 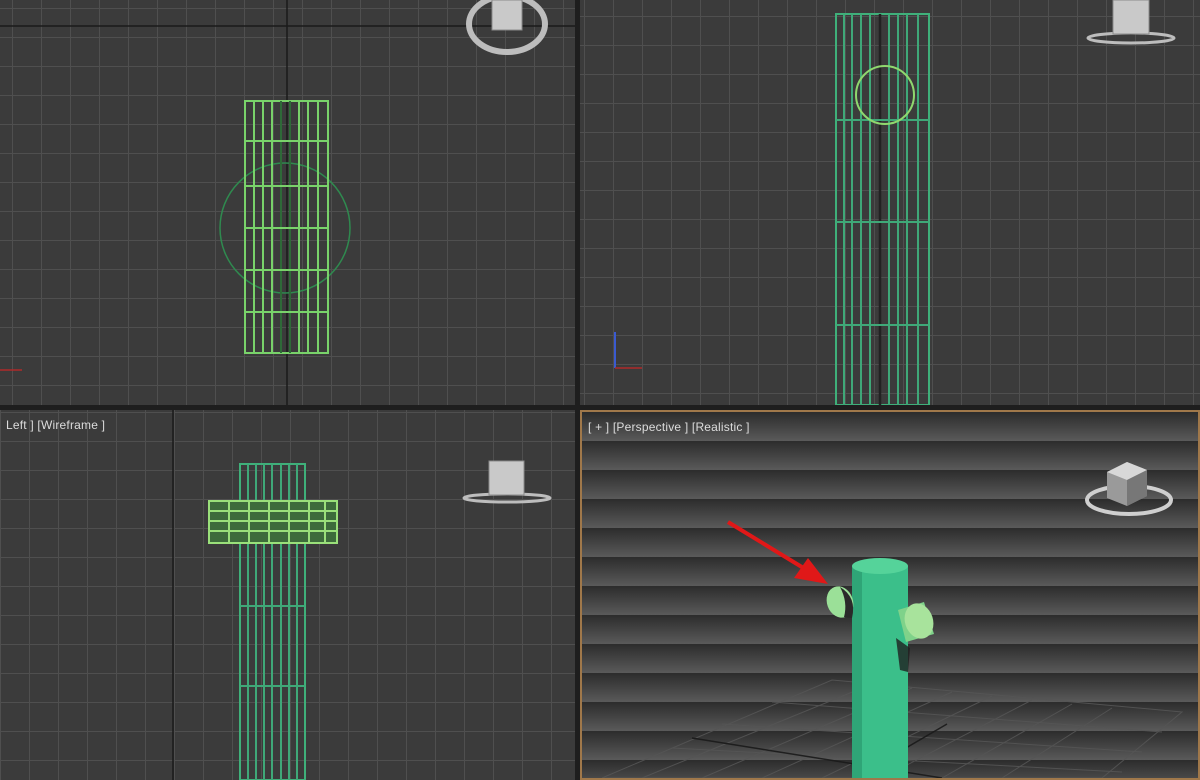 What do you see at coordinates (772, 209) in the screenshot?
I see `front-view-canvas` at bounding box center [772, 209].